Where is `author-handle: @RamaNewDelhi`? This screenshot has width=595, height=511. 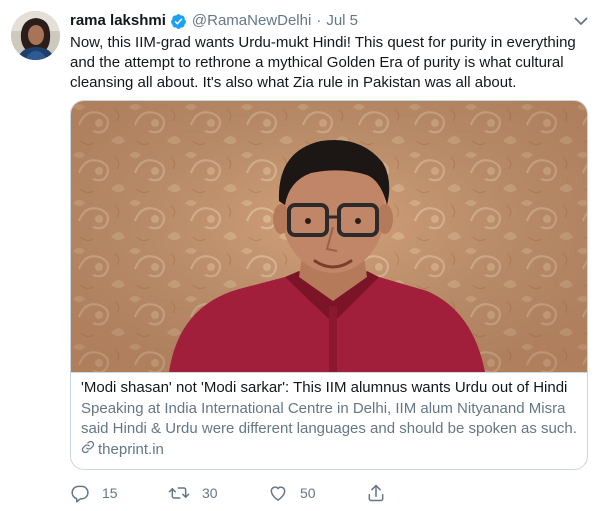
author-handle: @RamaNewDelhi is located at coordinates (251, 21).